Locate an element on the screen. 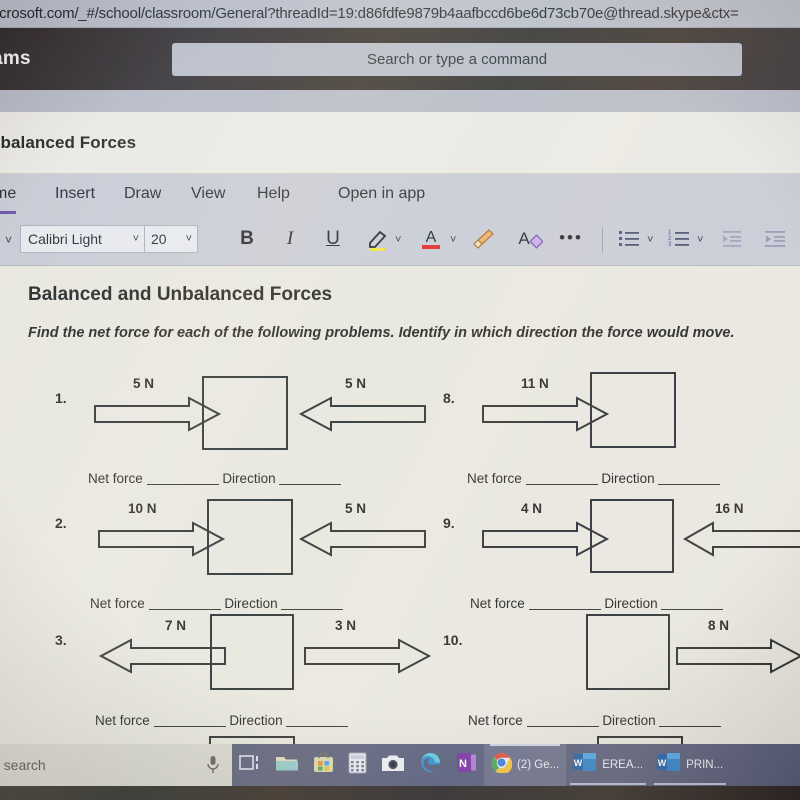 The height and width of the screenshot is (800, 800). net-force-label: Net force is located at coordinates (495, 720).